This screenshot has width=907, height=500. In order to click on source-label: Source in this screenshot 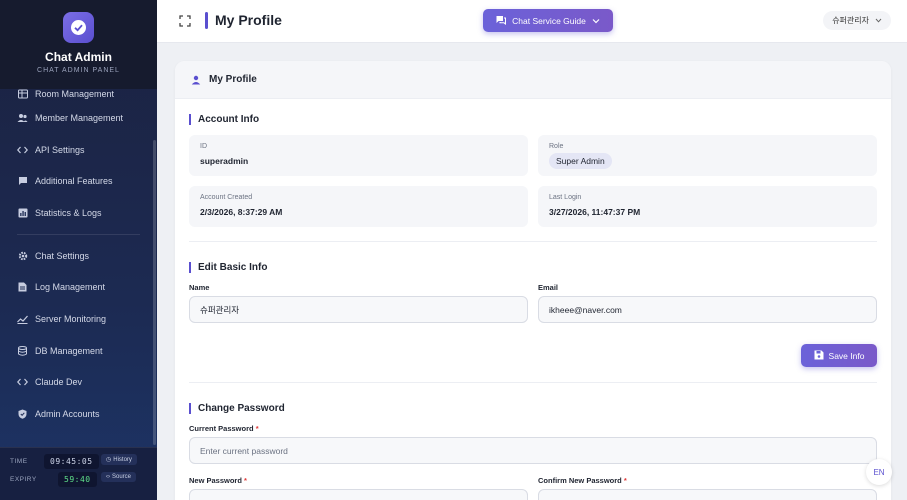, I will do `click(122, 477)`.